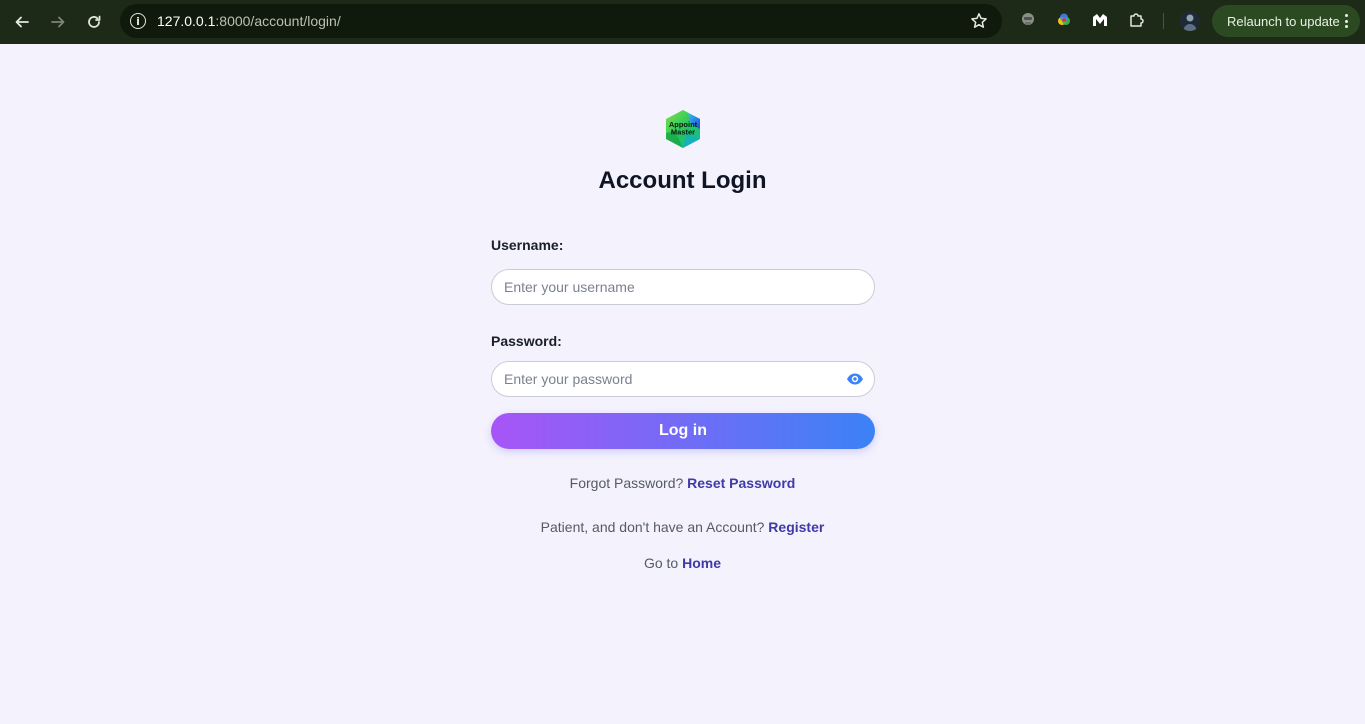 Image resolution: width=1365 pixels, height=724 pixels. Describe the element at coordinates (661, 563) in the screenshot. I see `home-prompt-text: Go to` at that location.